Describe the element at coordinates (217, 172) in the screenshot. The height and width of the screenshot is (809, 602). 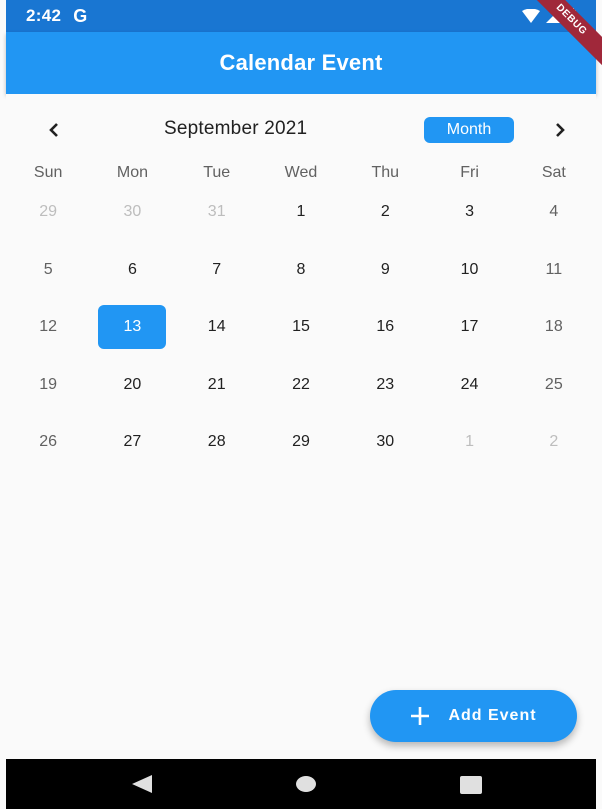
I see `weekday-label: Tue` at that location.